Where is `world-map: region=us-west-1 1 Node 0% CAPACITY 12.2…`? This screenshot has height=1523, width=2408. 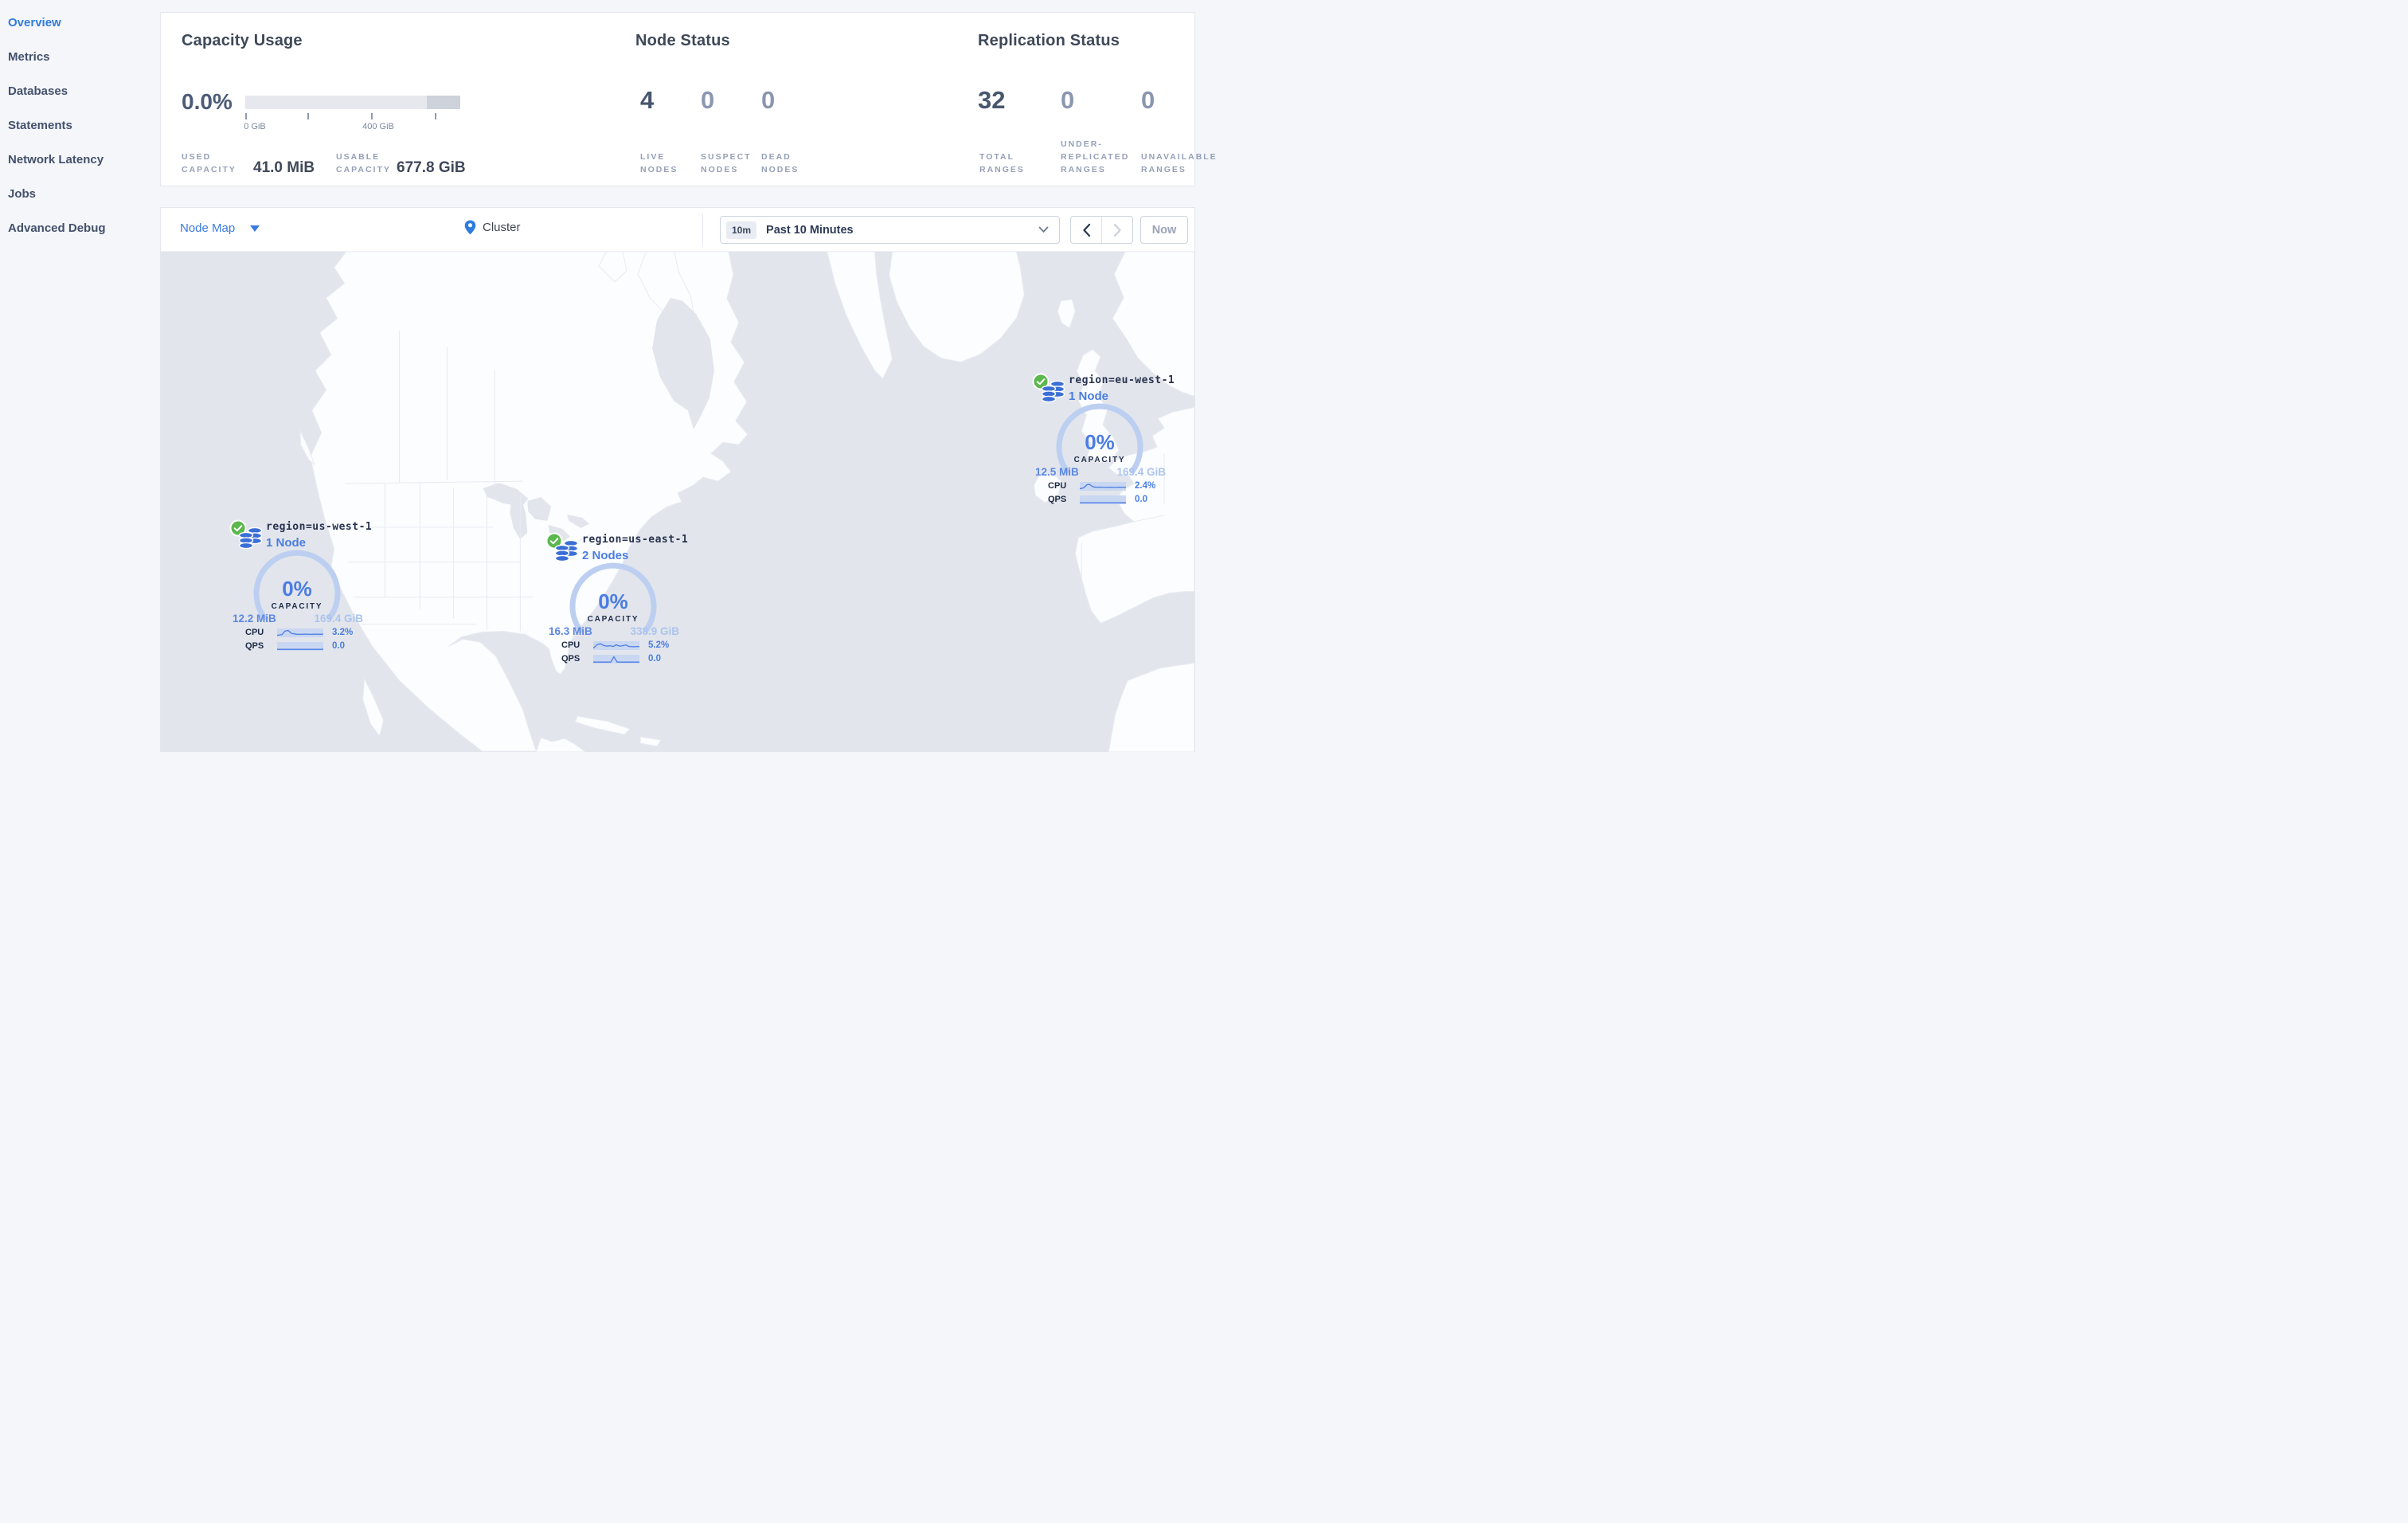 world-map: region=us-west-1 1 Node 0% CAPACITY 12.2… is located at coordinates (677, 502).